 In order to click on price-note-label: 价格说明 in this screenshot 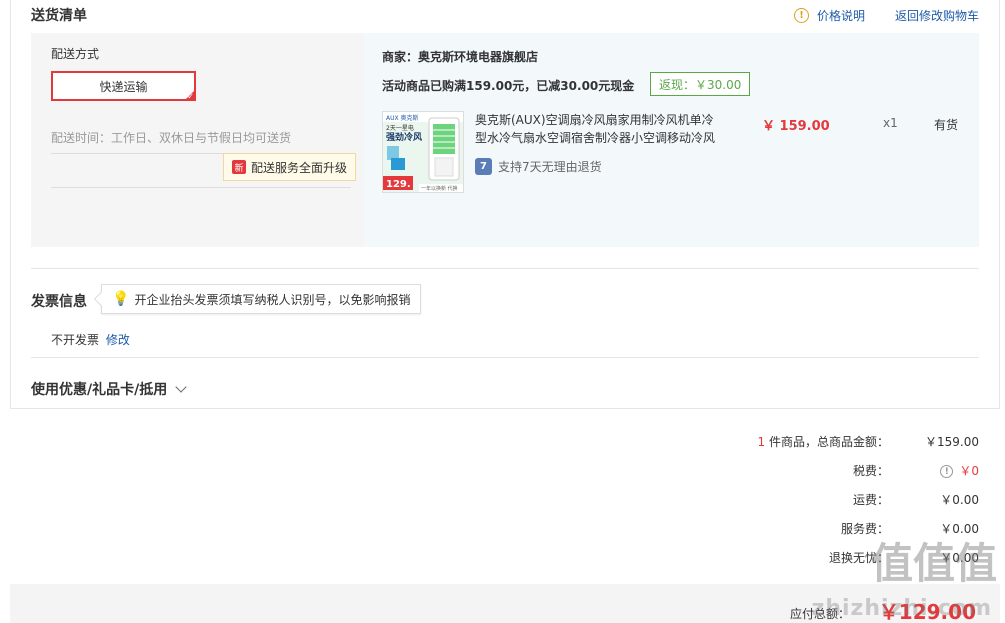, I will do `click(841, 15)`.